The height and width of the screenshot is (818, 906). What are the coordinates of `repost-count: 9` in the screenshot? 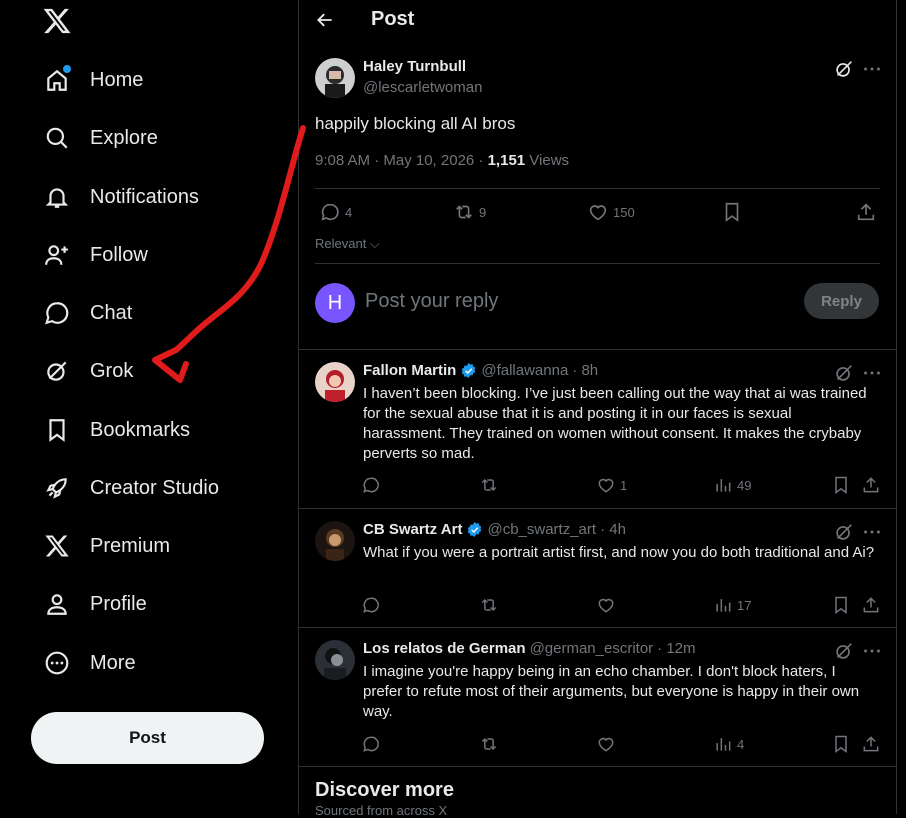 It's located at (483, 212).